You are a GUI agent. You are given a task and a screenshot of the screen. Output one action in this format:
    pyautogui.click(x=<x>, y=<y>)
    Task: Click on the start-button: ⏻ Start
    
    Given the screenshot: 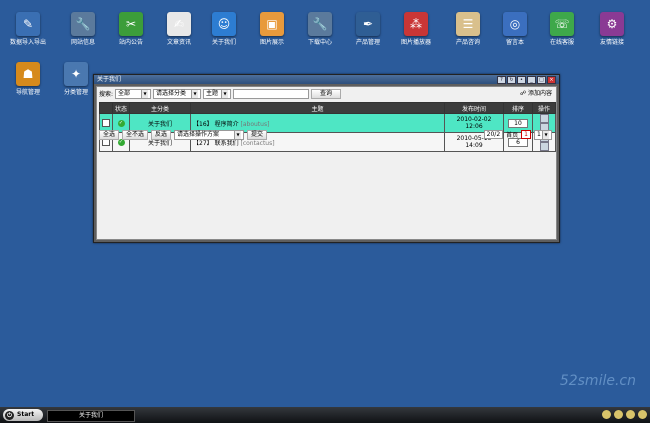 What is the action you would take?
    pyautogui.click(x=23, y=415)
    